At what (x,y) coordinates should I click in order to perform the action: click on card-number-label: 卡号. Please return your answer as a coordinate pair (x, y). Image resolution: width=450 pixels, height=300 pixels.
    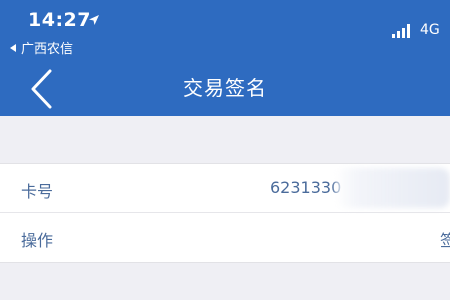
    Looking at the image, I should click on (37, 191).